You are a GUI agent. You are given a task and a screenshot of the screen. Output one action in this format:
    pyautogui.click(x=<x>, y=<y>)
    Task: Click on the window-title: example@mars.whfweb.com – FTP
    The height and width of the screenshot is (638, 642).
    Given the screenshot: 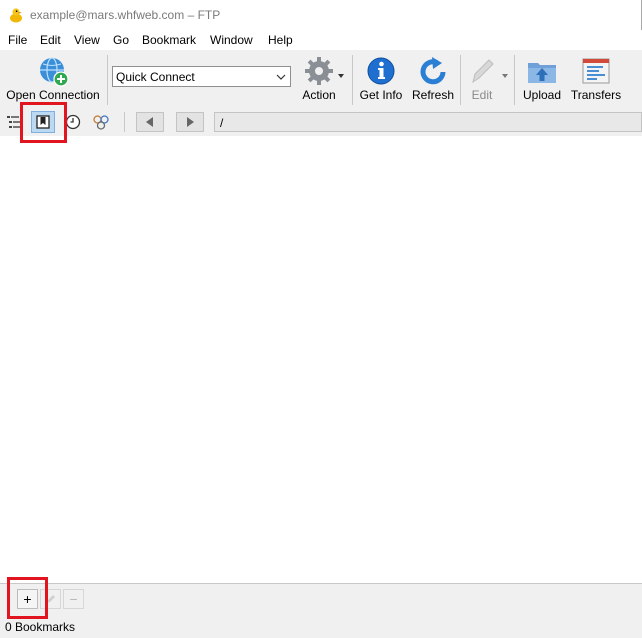 What is the action you would take?
    pyautogui.click(x=125, y=15)
    